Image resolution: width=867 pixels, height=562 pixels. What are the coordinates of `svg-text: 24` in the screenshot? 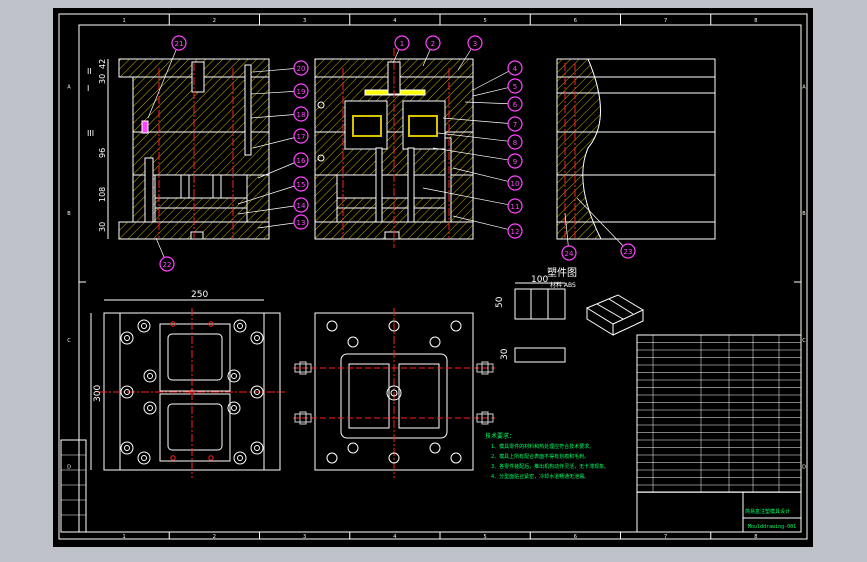 It's located at (569, 254).